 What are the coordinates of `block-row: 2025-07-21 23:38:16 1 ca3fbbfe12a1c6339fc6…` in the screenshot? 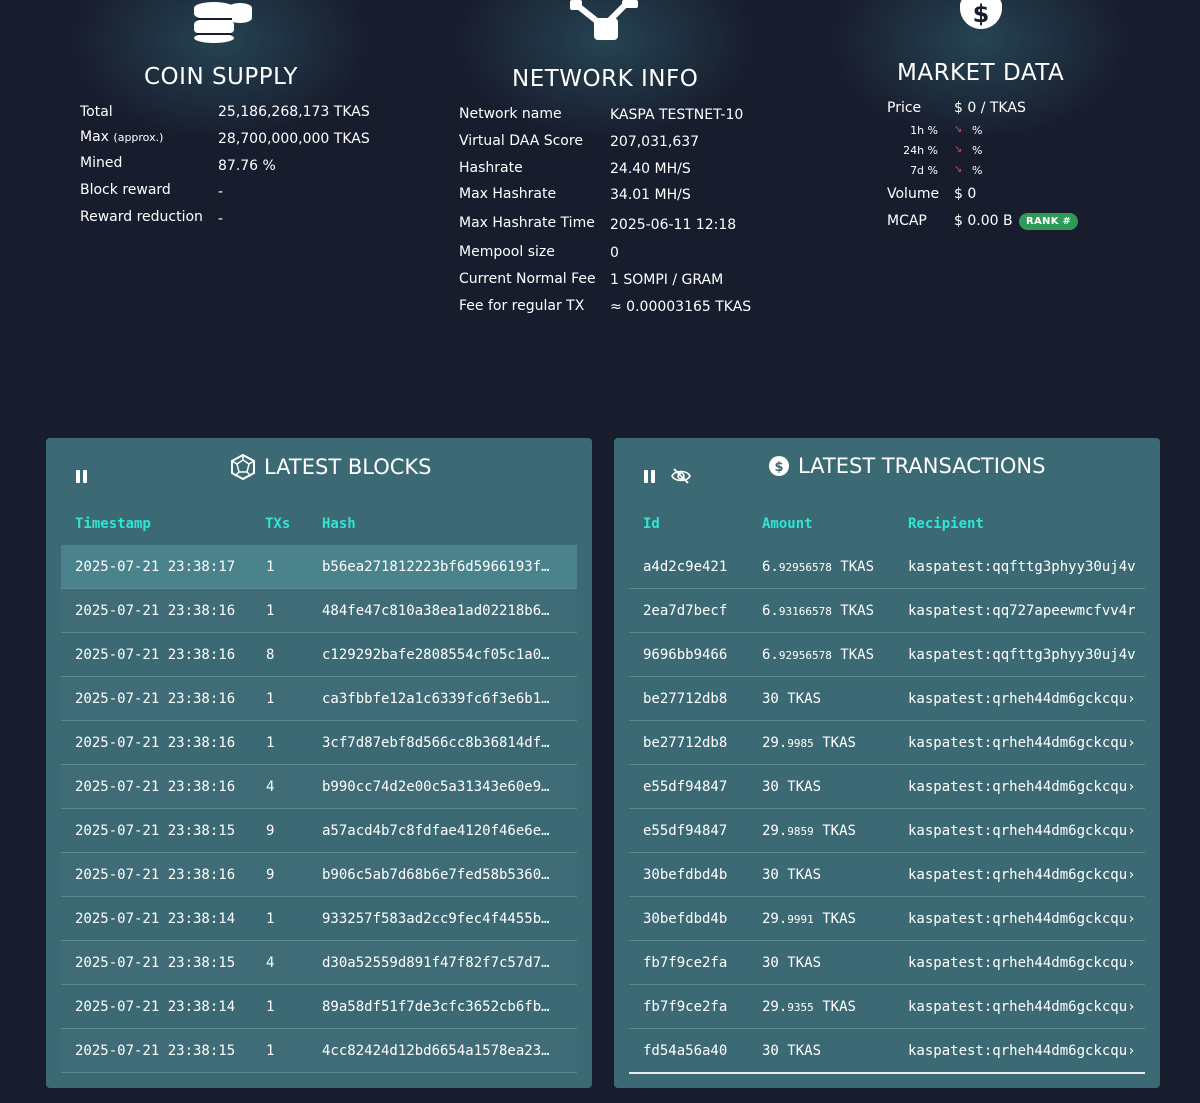 It's located at (319, 699).